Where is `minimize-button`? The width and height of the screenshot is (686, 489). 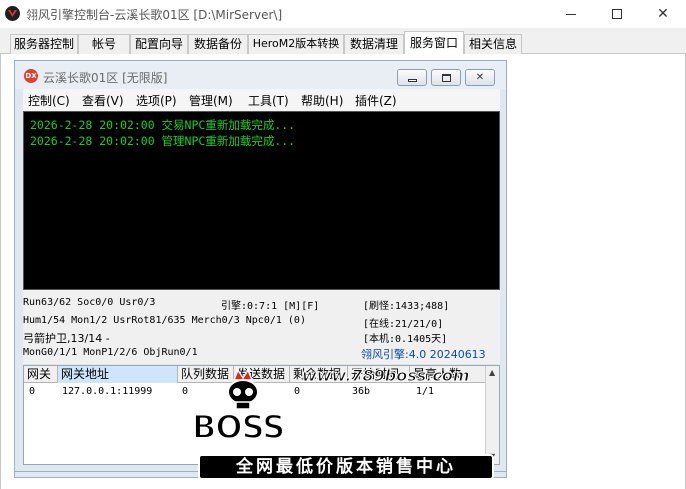
minimize-button is located at coordinates (571, 14).